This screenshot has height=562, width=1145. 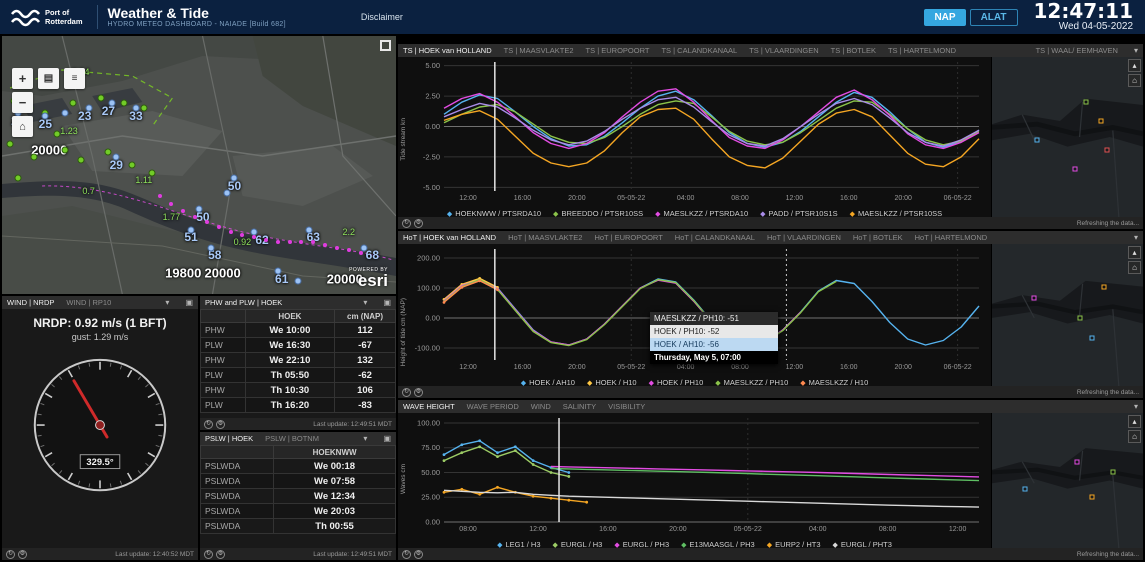 What do you see at coordinates (48, 78) in the screenshot?
I see `layers-icon: ▤` at bounding box center [48, 78].